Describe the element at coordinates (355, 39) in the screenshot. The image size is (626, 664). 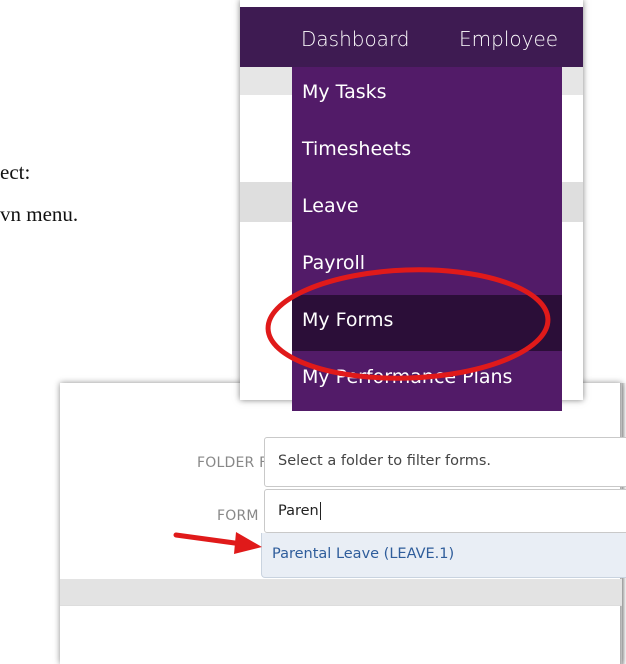
I see `nav-item-dashboard: Dashboard` at that location.